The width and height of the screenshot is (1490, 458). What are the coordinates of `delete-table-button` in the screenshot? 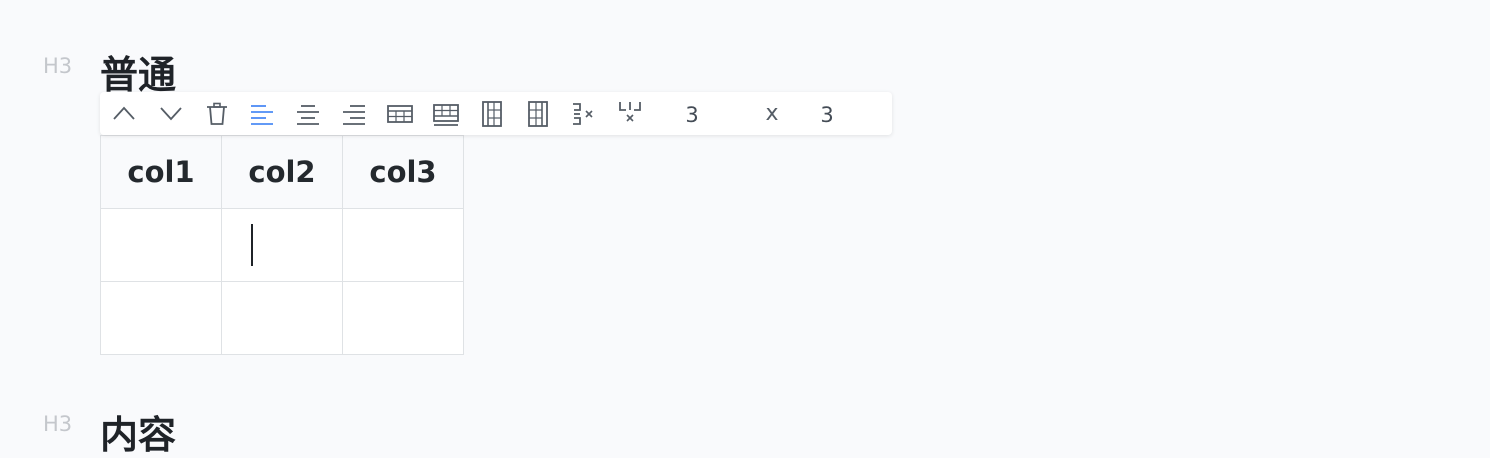 It's located at (217, 114).